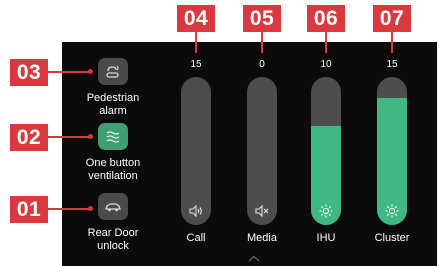 The height and width of the screenshot is (266, 441). I want to click on pedestrian-alarm-button, so click(113, 71).